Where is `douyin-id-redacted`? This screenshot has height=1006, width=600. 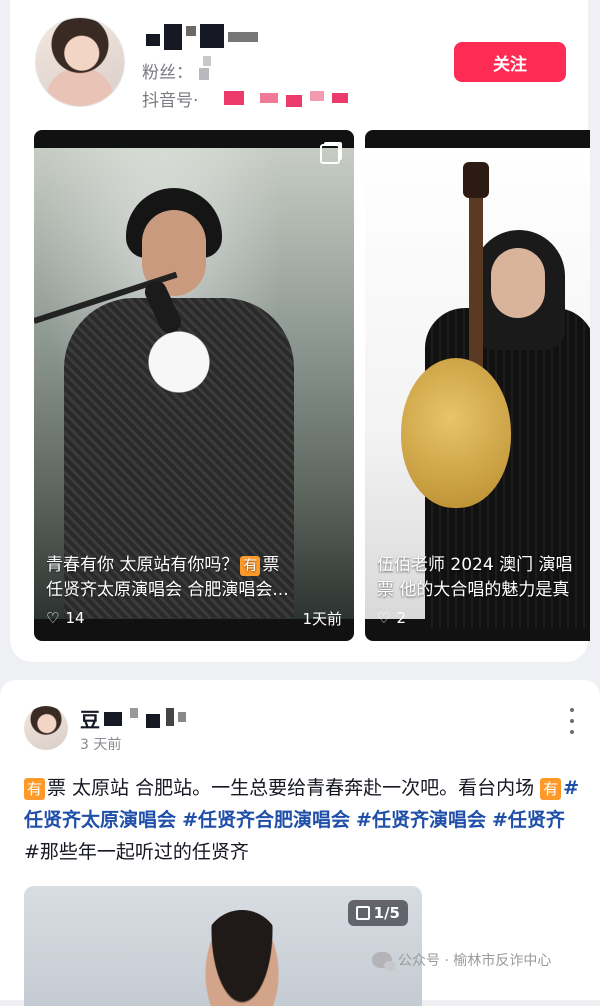
douyin-id-redacted is located at coordinates (290, 99).